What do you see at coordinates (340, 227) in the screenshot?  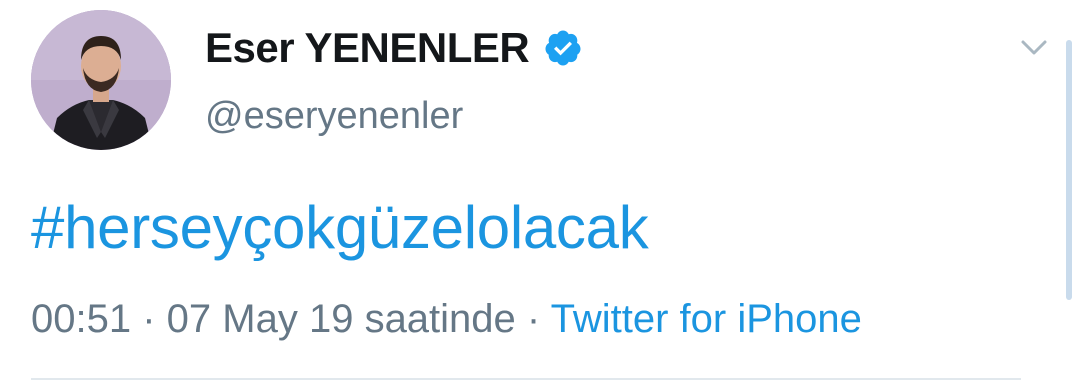 I see `tweet-hashtag: #herseyçokgüzelolacak` at bounding box center [340, 227].